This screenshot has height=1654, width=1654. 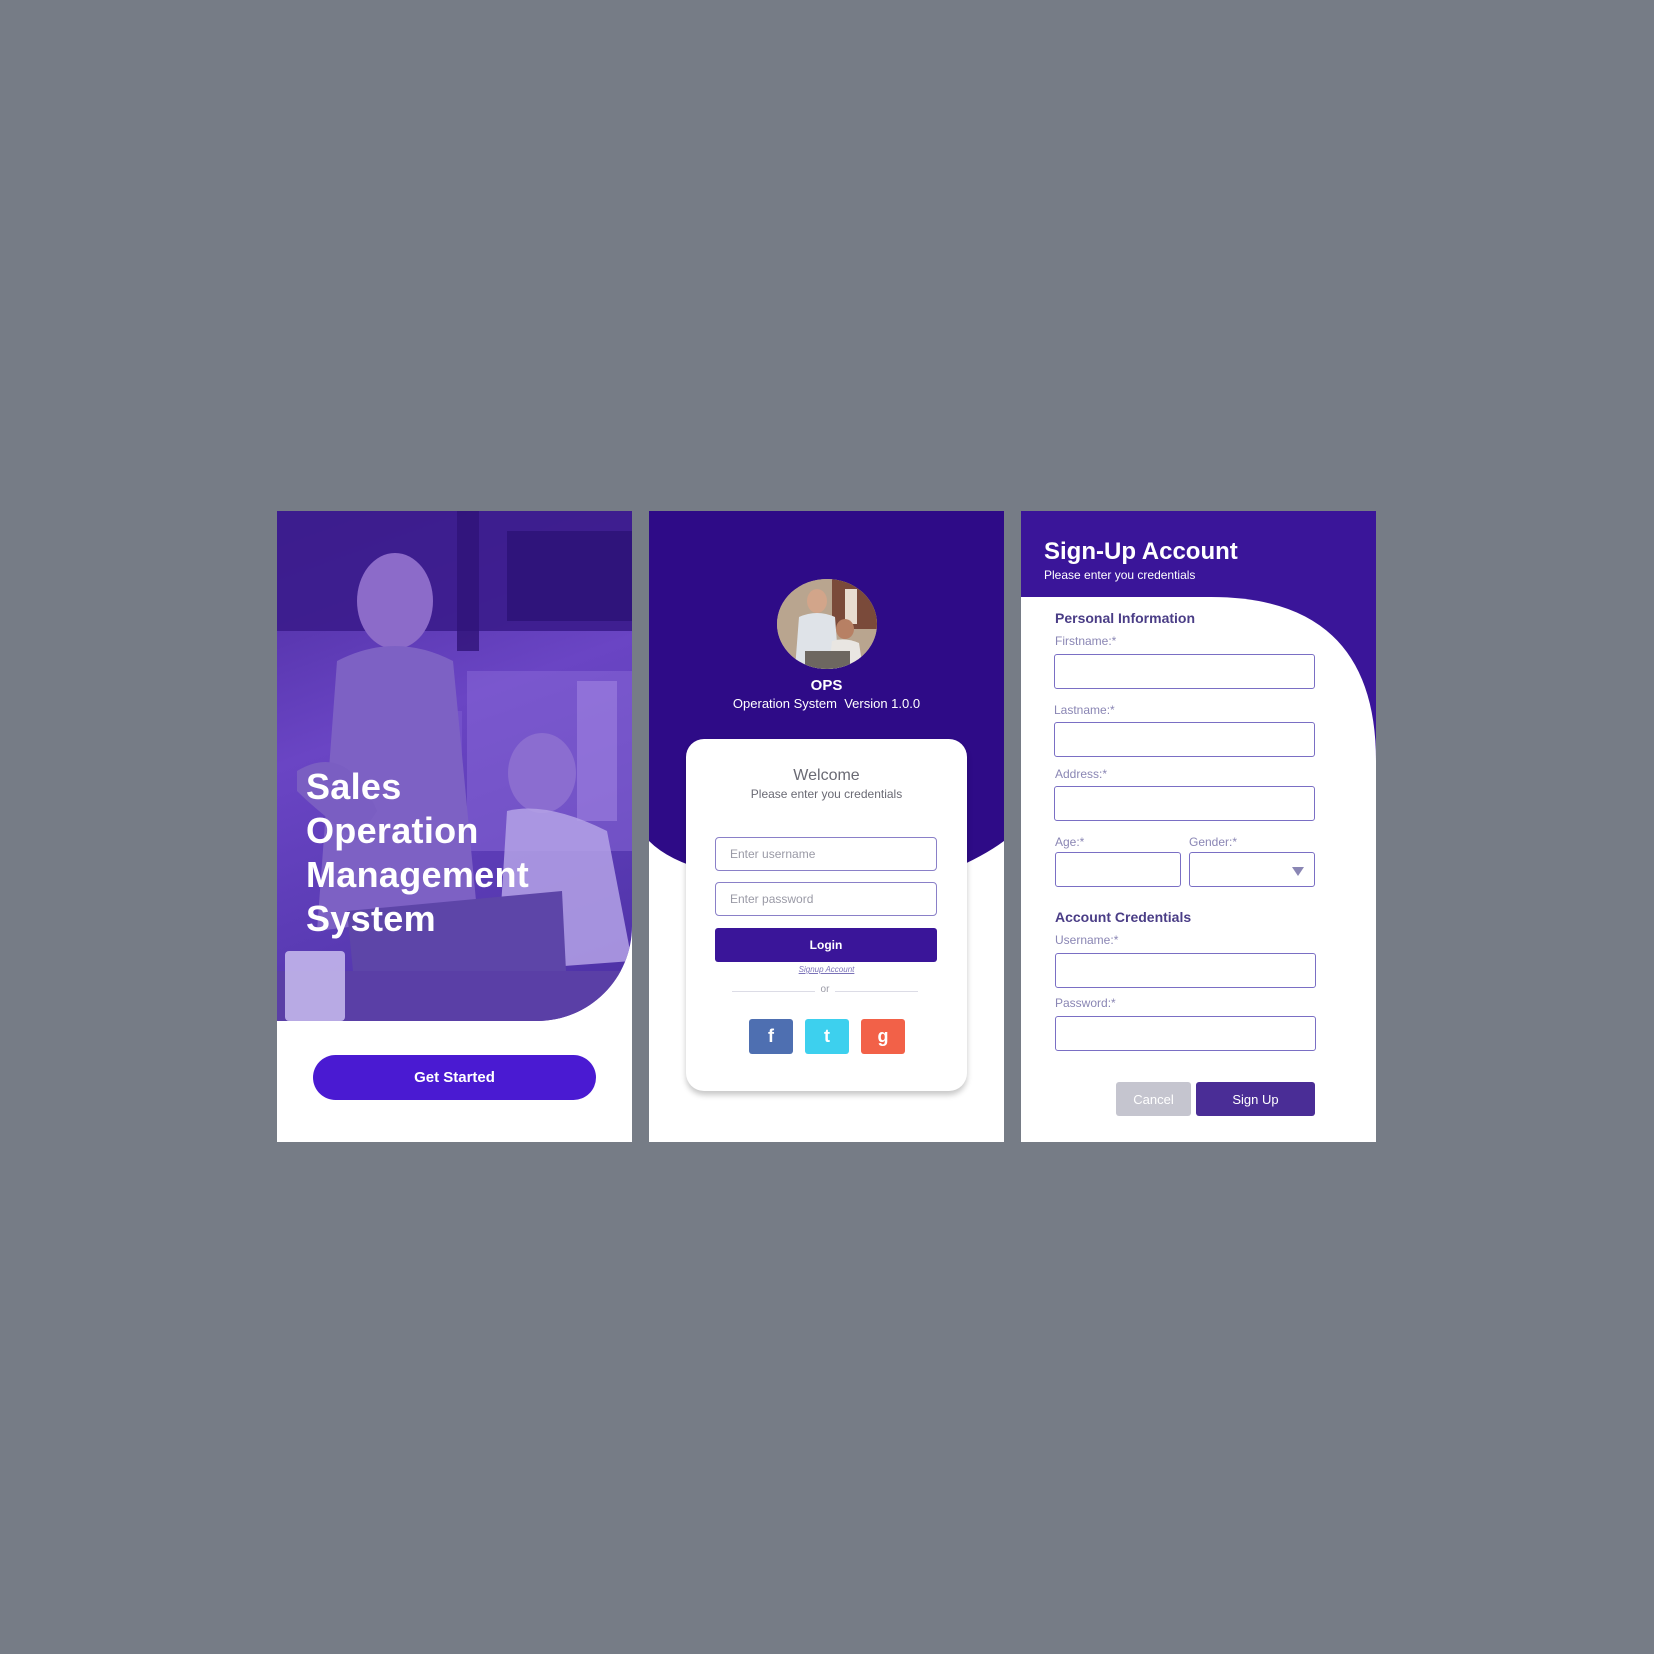 I want to click on app-name: OPS, so click(x=826, y=685).